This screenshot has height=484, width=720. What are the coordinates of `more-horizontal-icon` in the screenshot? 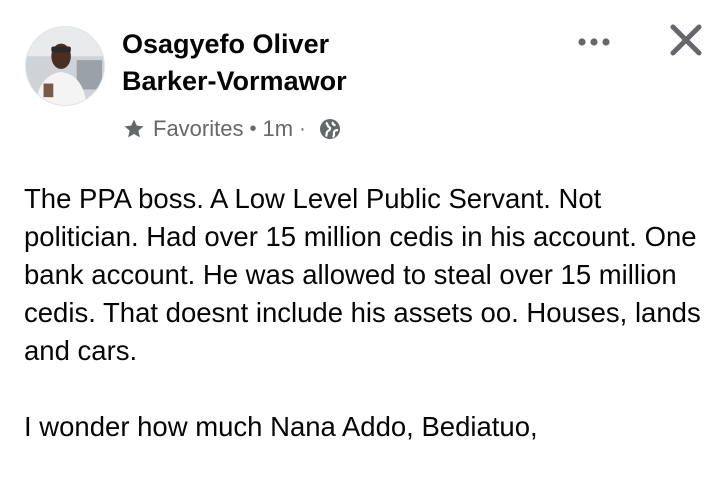 It's located at (594, 42).